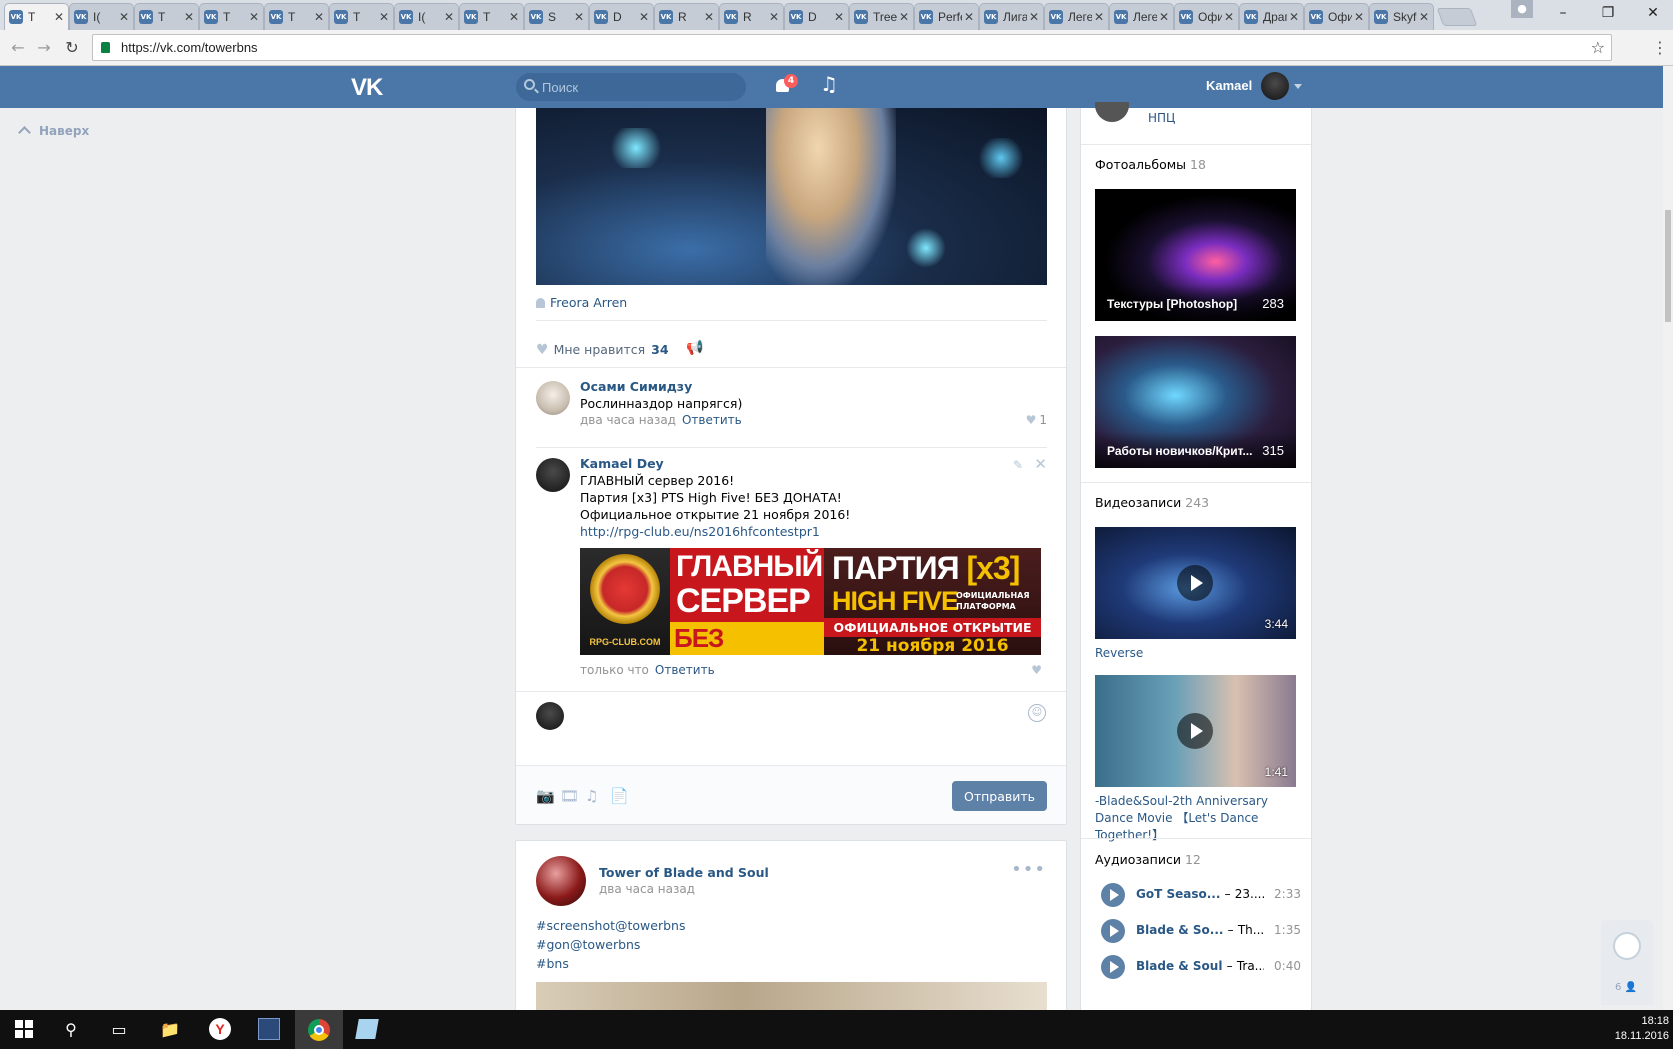 This screenshot has width=1673, height=1049. Describe the element at coordinates (684, 872) in the screenshot. I see `community-name: Tower of Blade and Soul` at that location.